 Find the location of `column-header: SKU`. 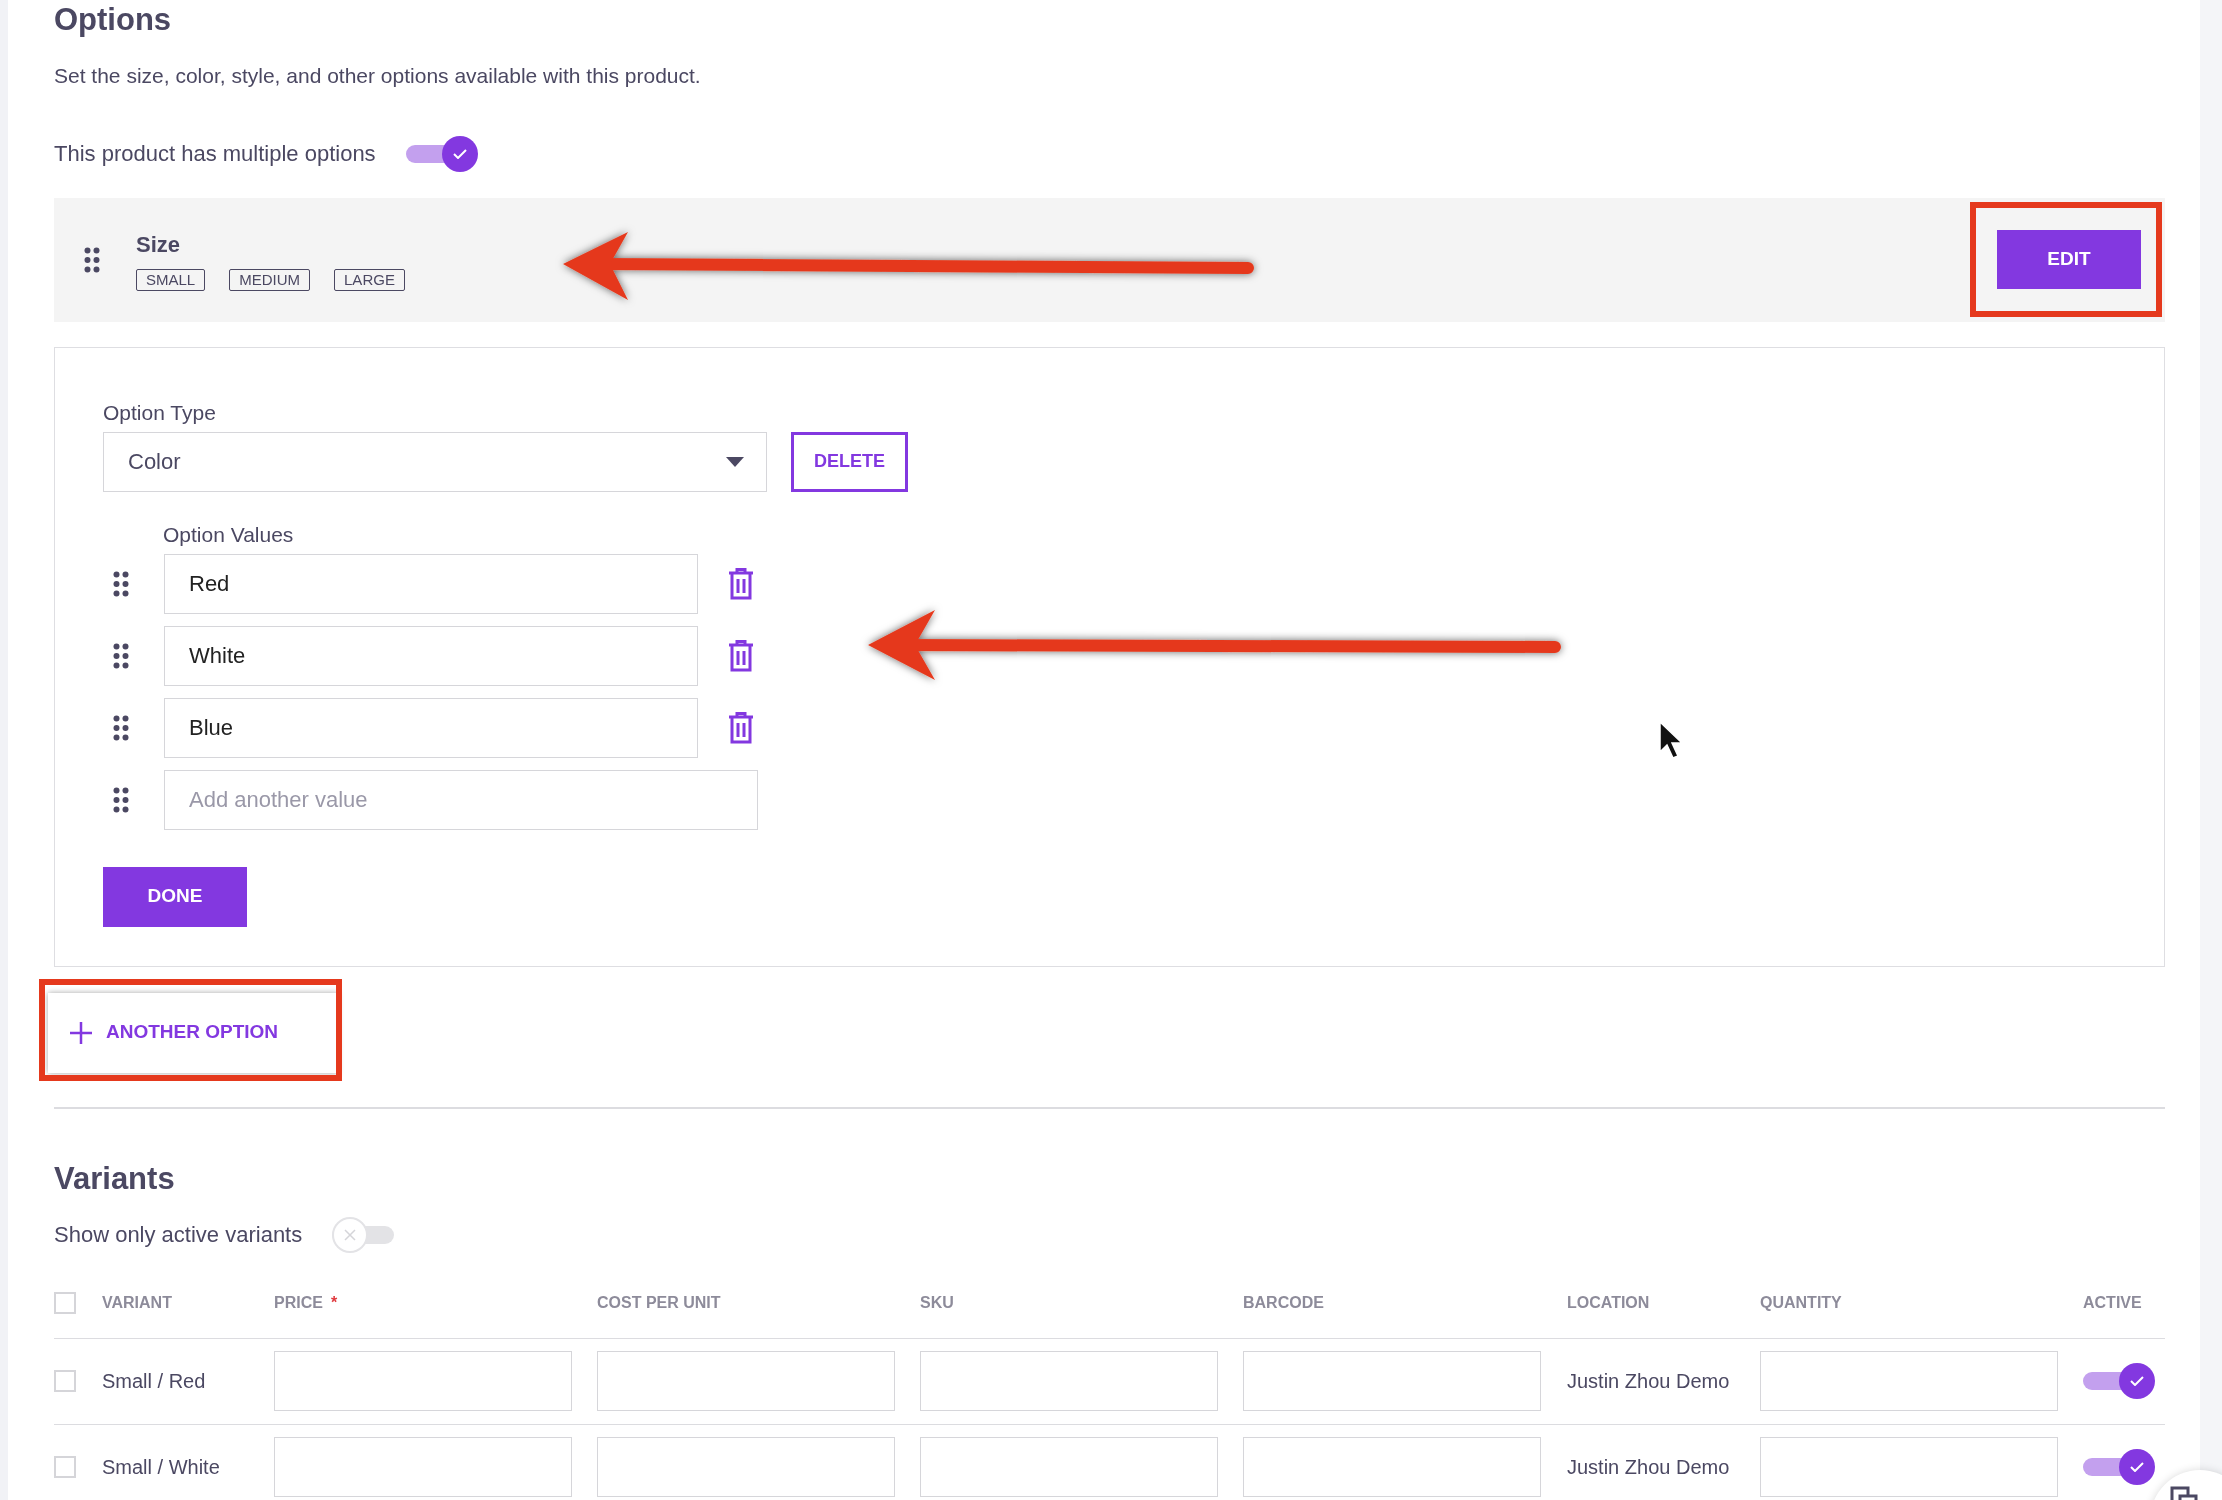

column-header: SKU is located at coordinates (937, 1303).